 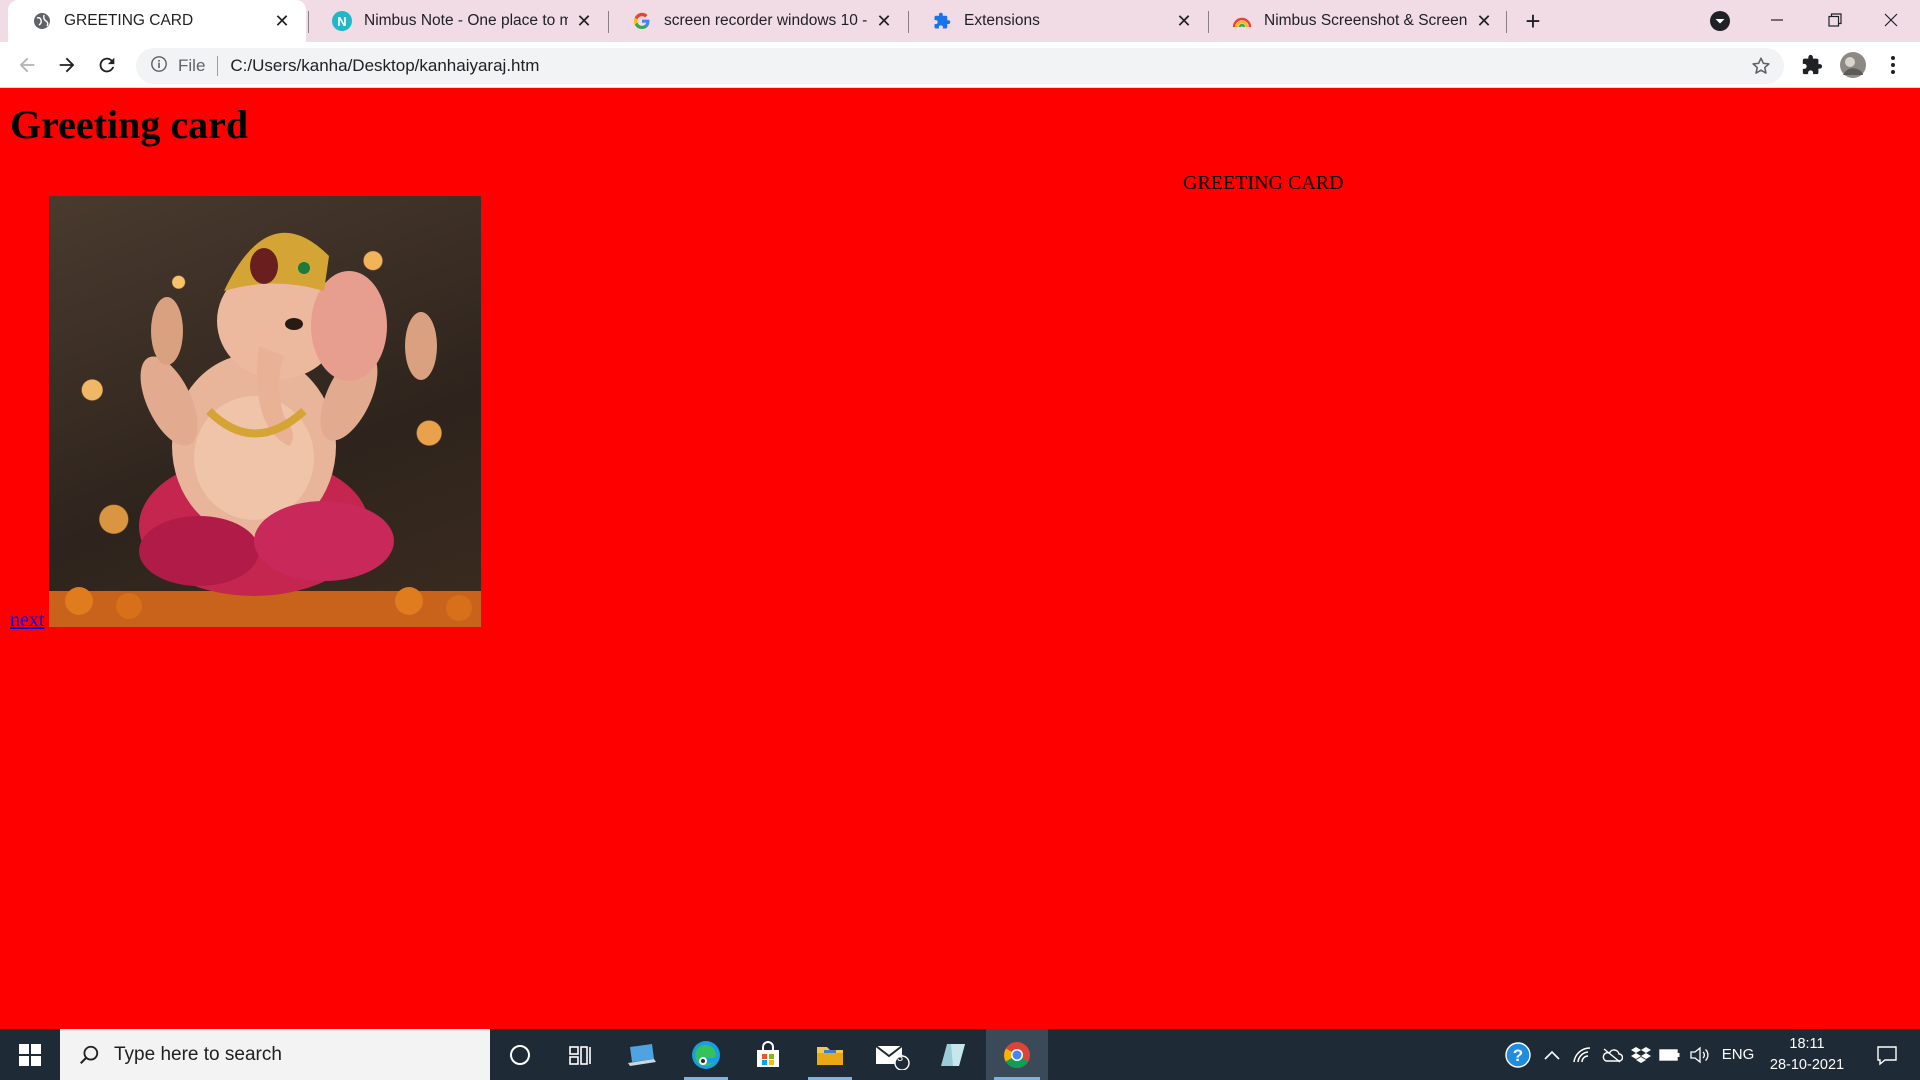 I want to click on edge-browser-icon, so click(x=706, y=1054).